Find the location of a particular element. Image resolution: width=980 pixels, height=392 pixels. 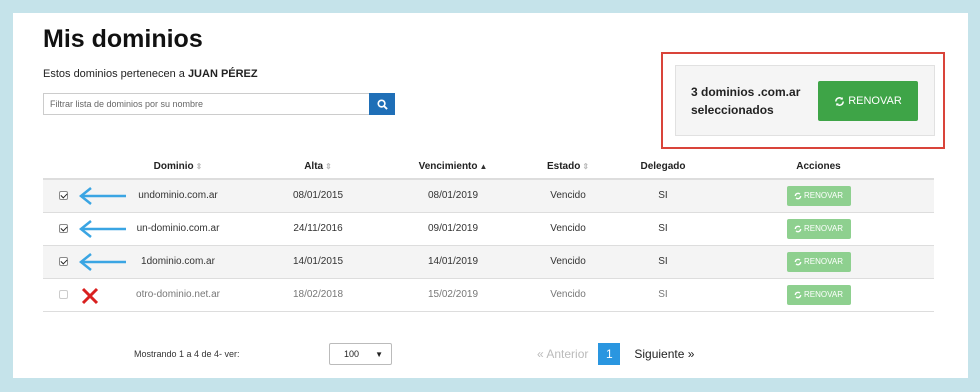

vencimiento-cell: 14/01/2019 is located at coordinates (453, 262).